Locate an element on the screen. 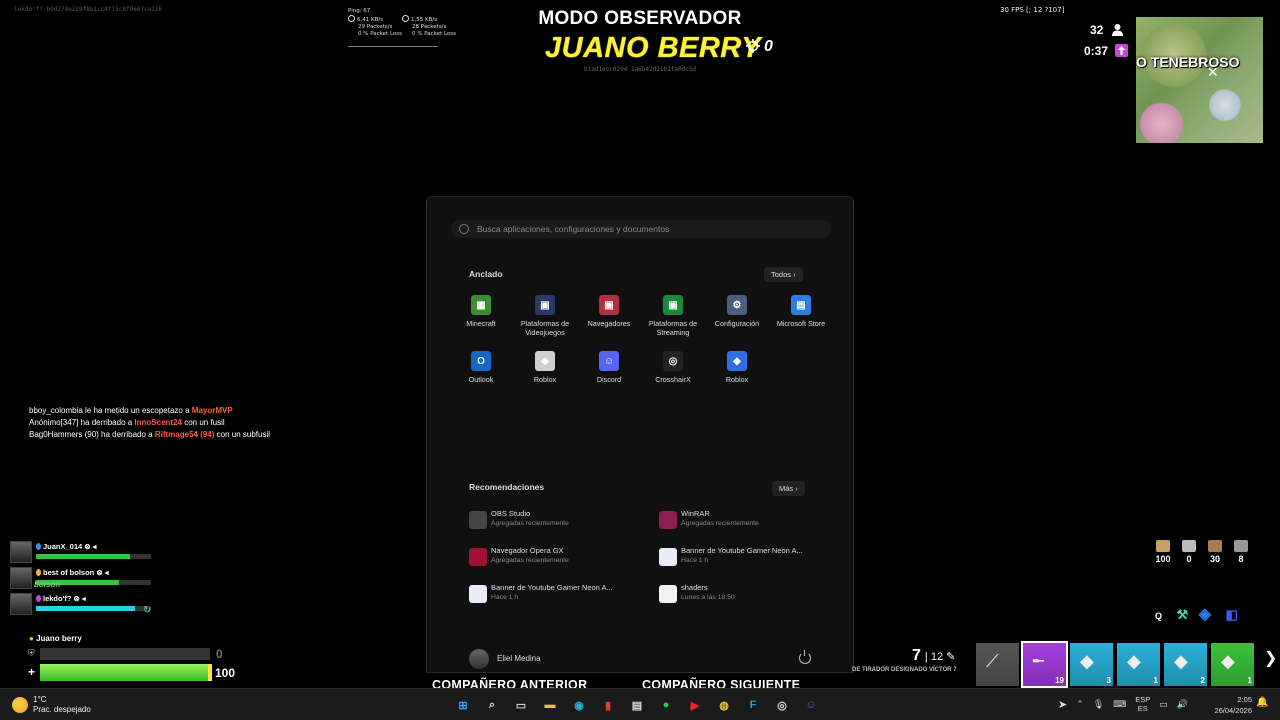  clock-date: 26/04/2026 is located at coordinates (1233, 710).